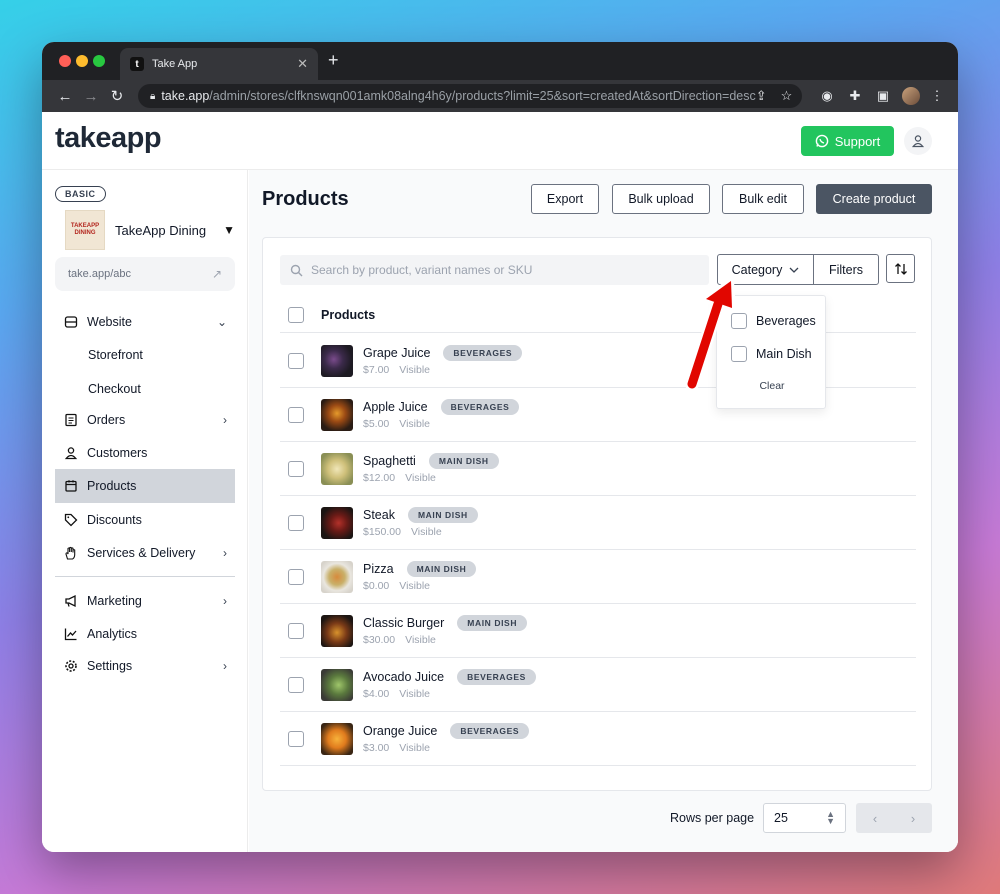 The width and height of the screenshot is (1000, 894). What do you see at coordinates (333, 60) in the screenshot?
I see `new-tab-icon: +` at bounding box center [333, 60].